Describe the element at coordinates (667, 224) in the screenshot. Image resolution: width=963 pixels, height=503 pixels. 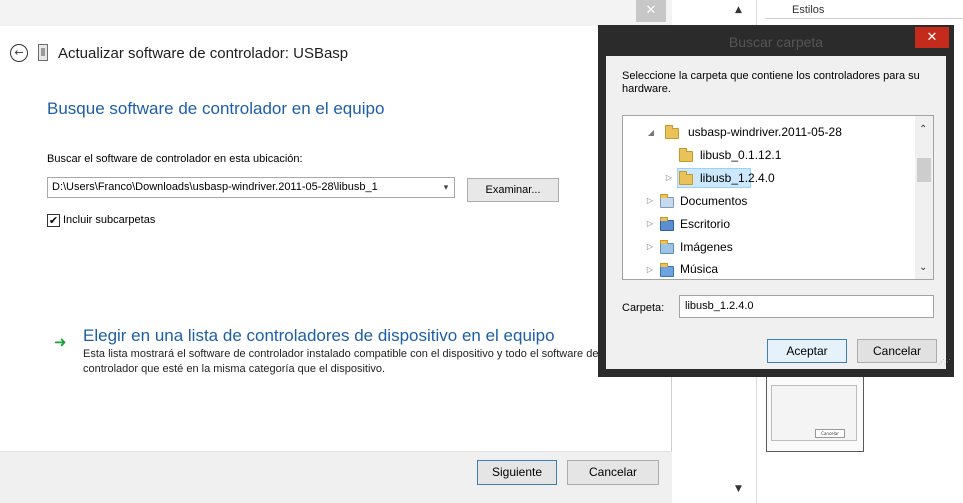
I see `desktop-folder-icon` at that location.